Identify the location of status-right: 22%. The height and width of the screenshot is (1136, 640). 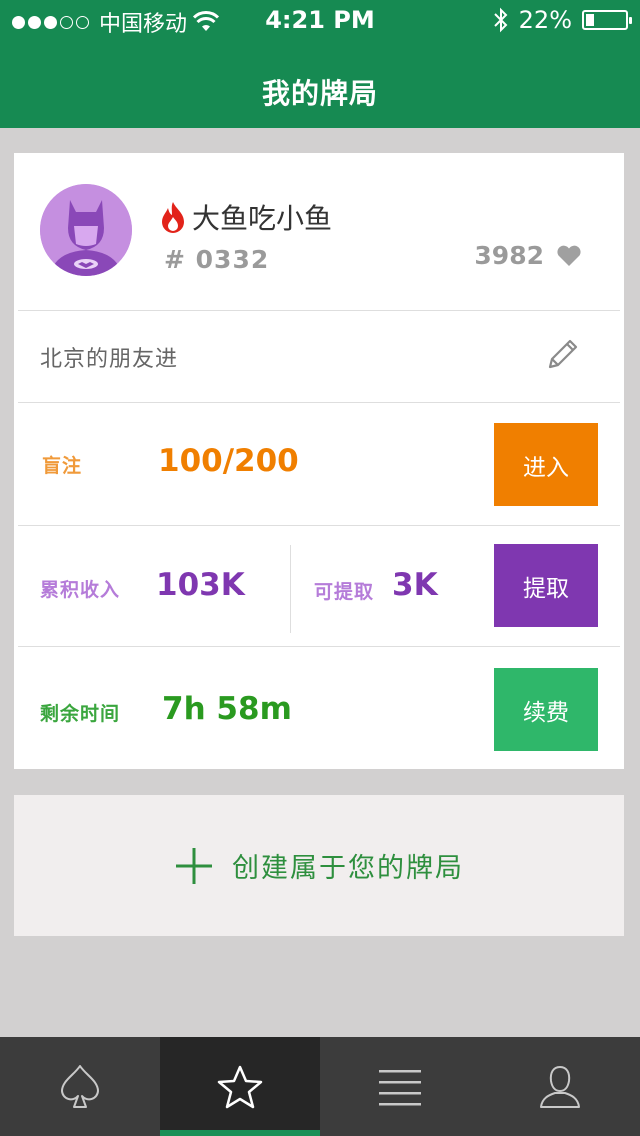
(562, 20).